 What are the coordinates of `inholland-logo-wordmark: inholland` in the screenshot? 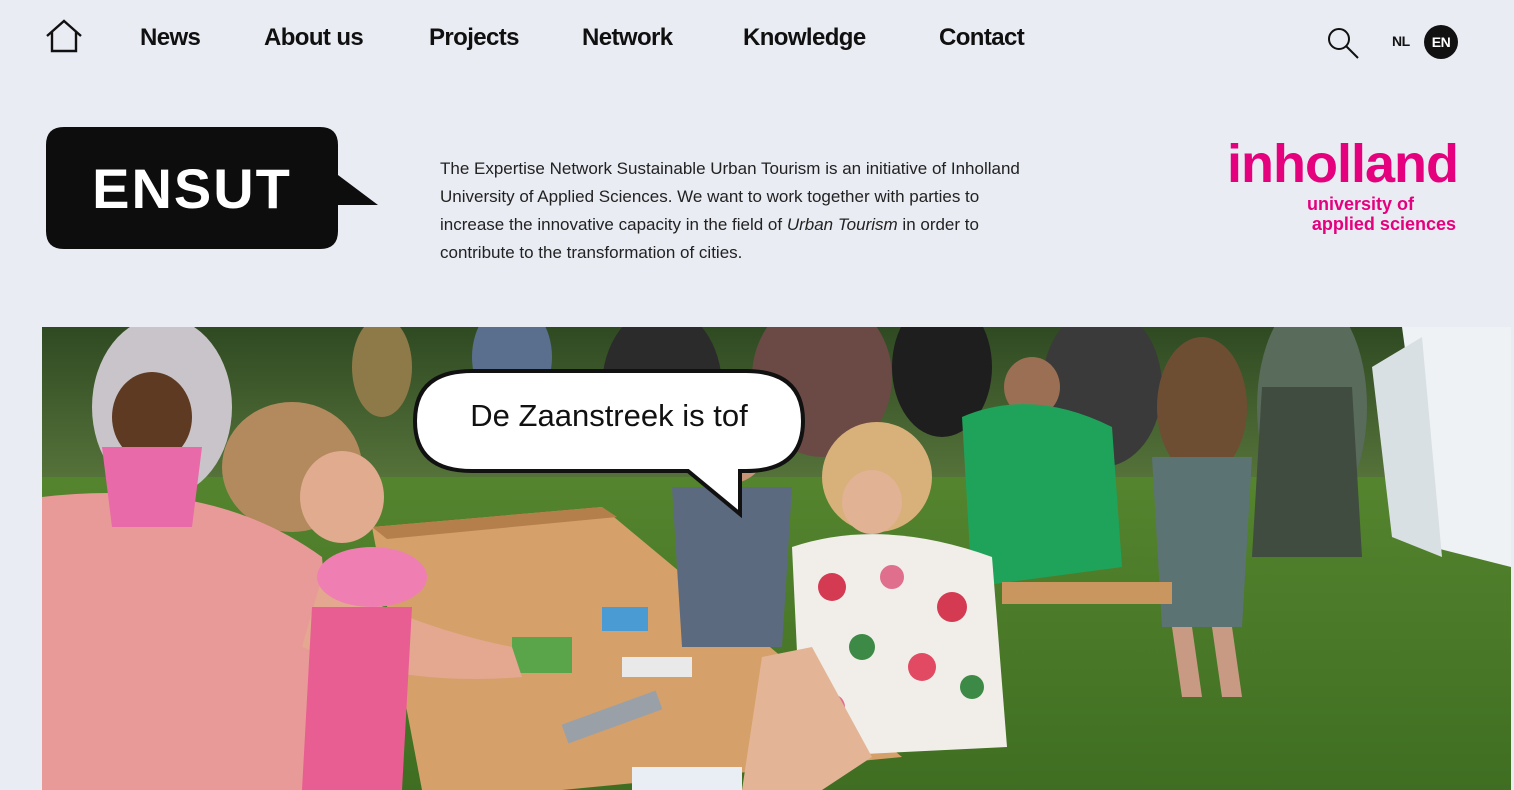 It's located at (1343, 164).